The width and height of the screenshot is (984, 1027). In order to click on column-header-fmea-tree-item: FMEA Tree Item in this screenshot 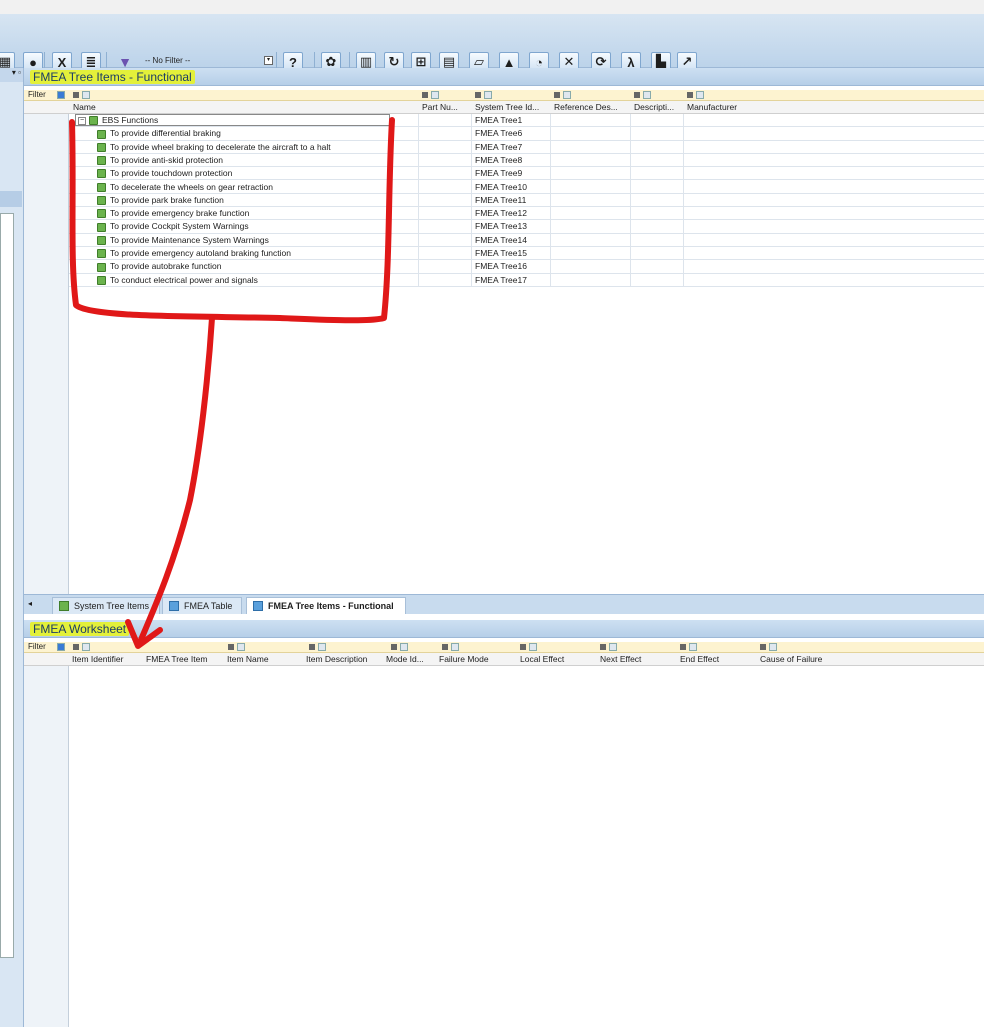, I will do `click(184, 659)`.